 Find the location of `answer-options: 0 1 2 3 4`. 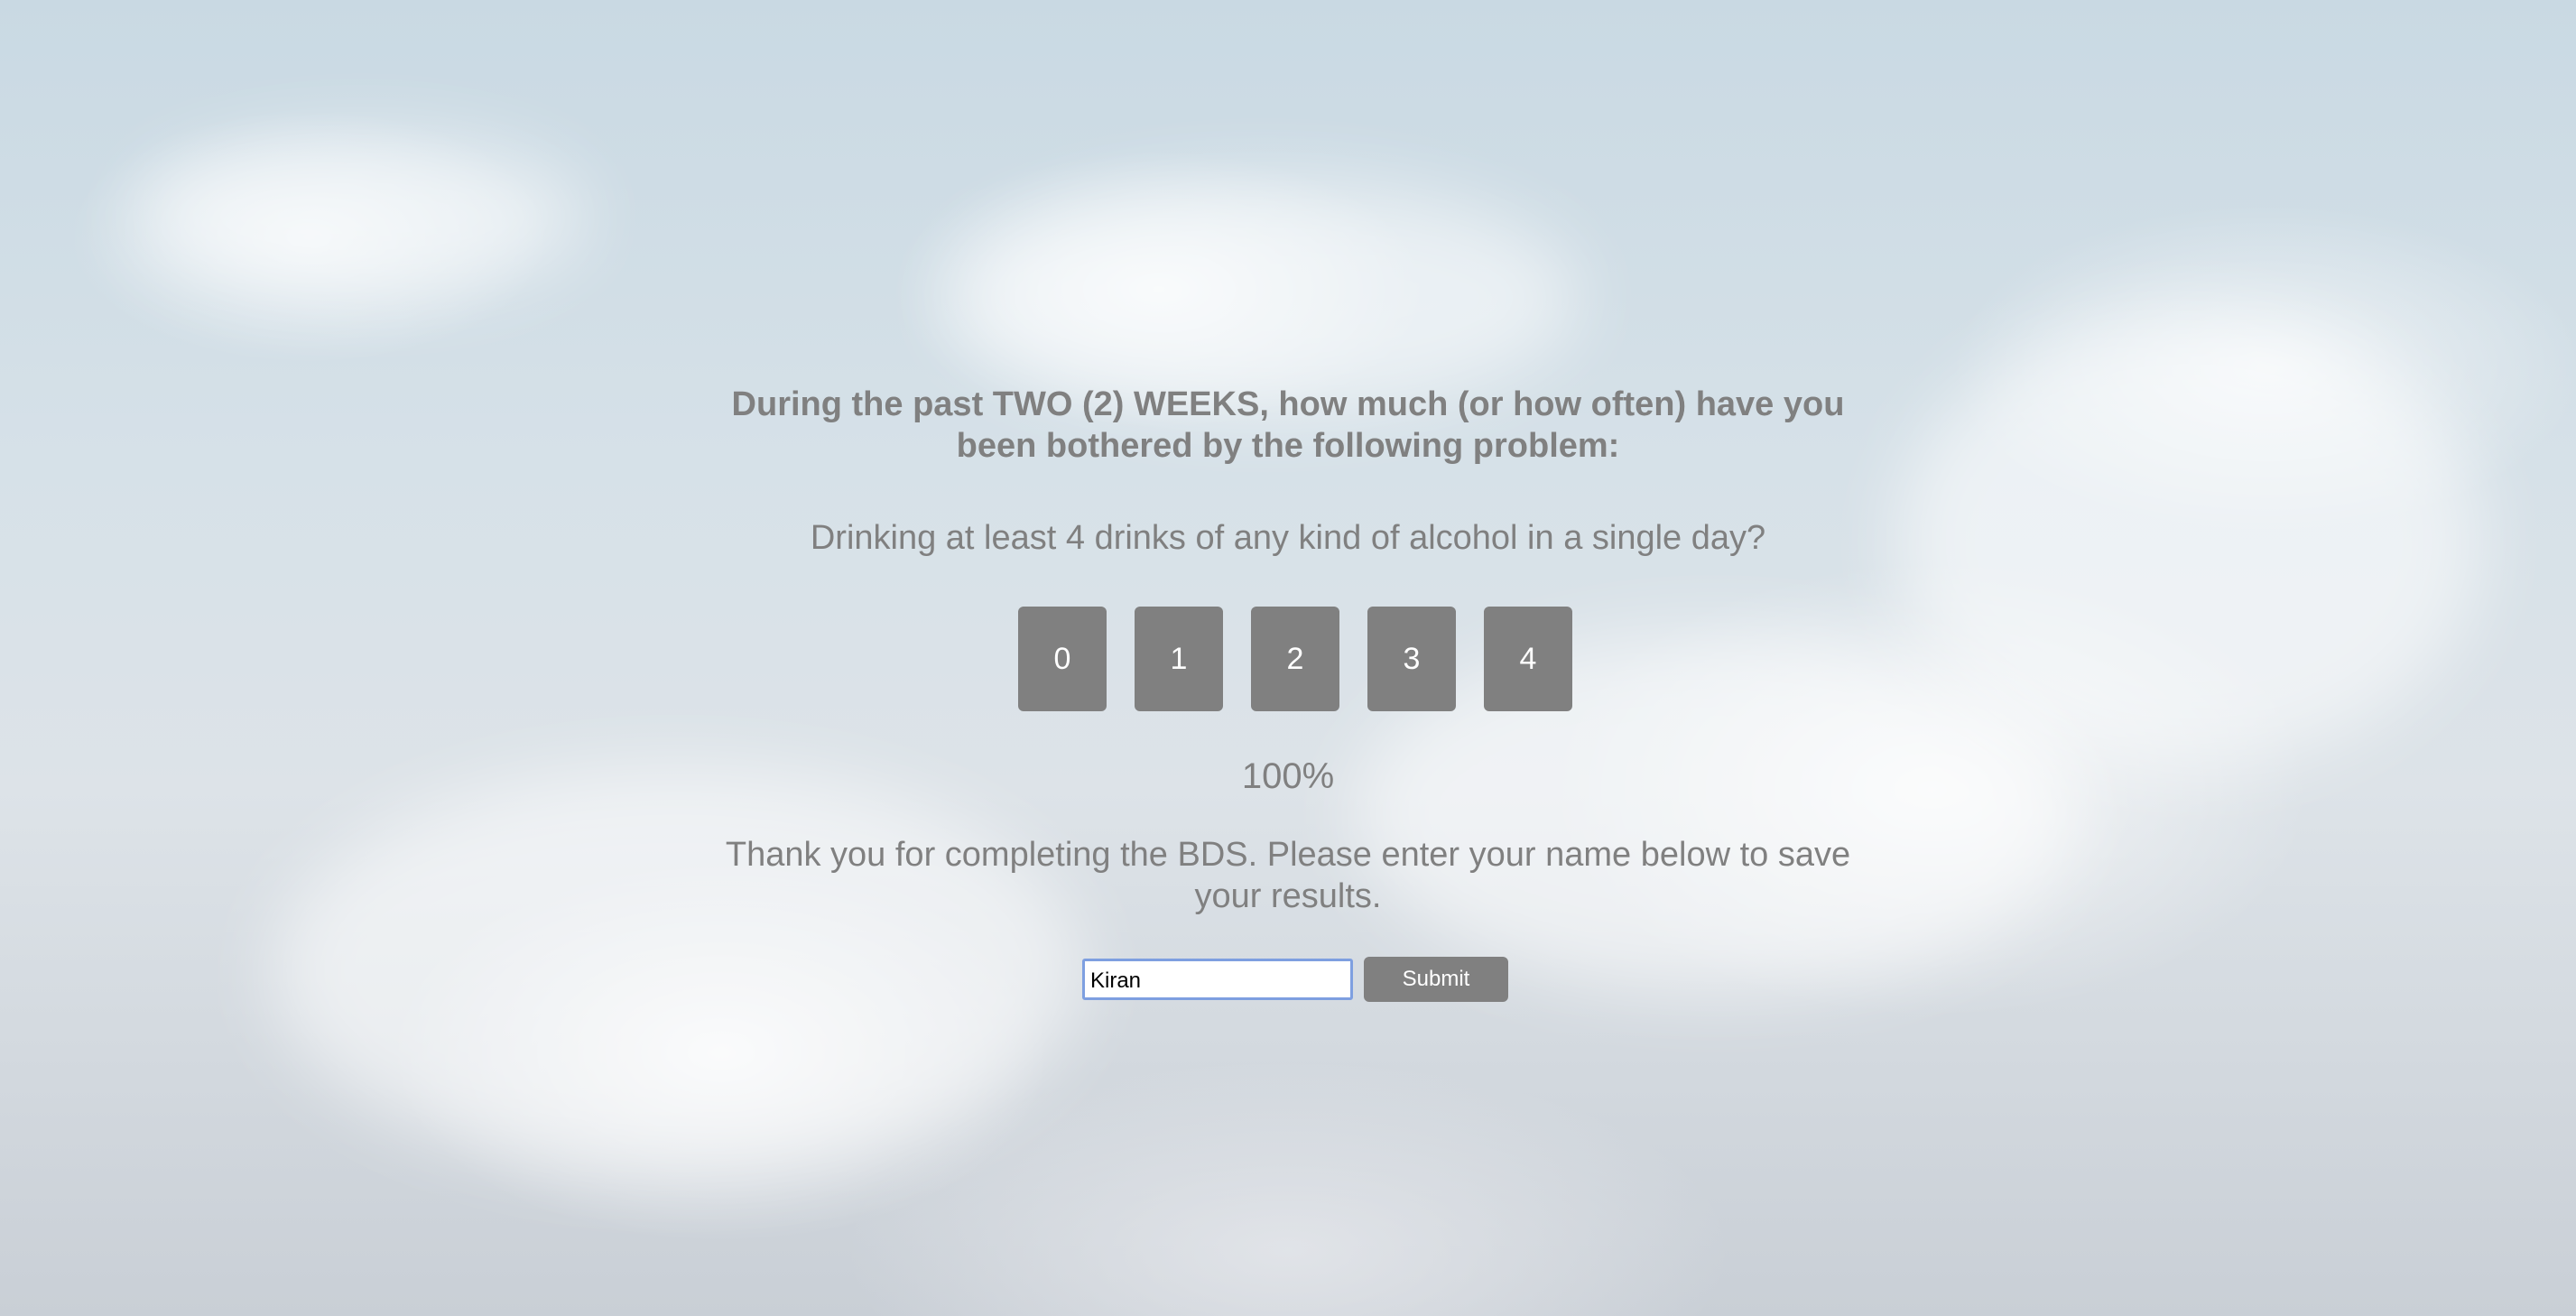

answer-options: 0 1 2 3 4 is located at coordinates (1295, 659).